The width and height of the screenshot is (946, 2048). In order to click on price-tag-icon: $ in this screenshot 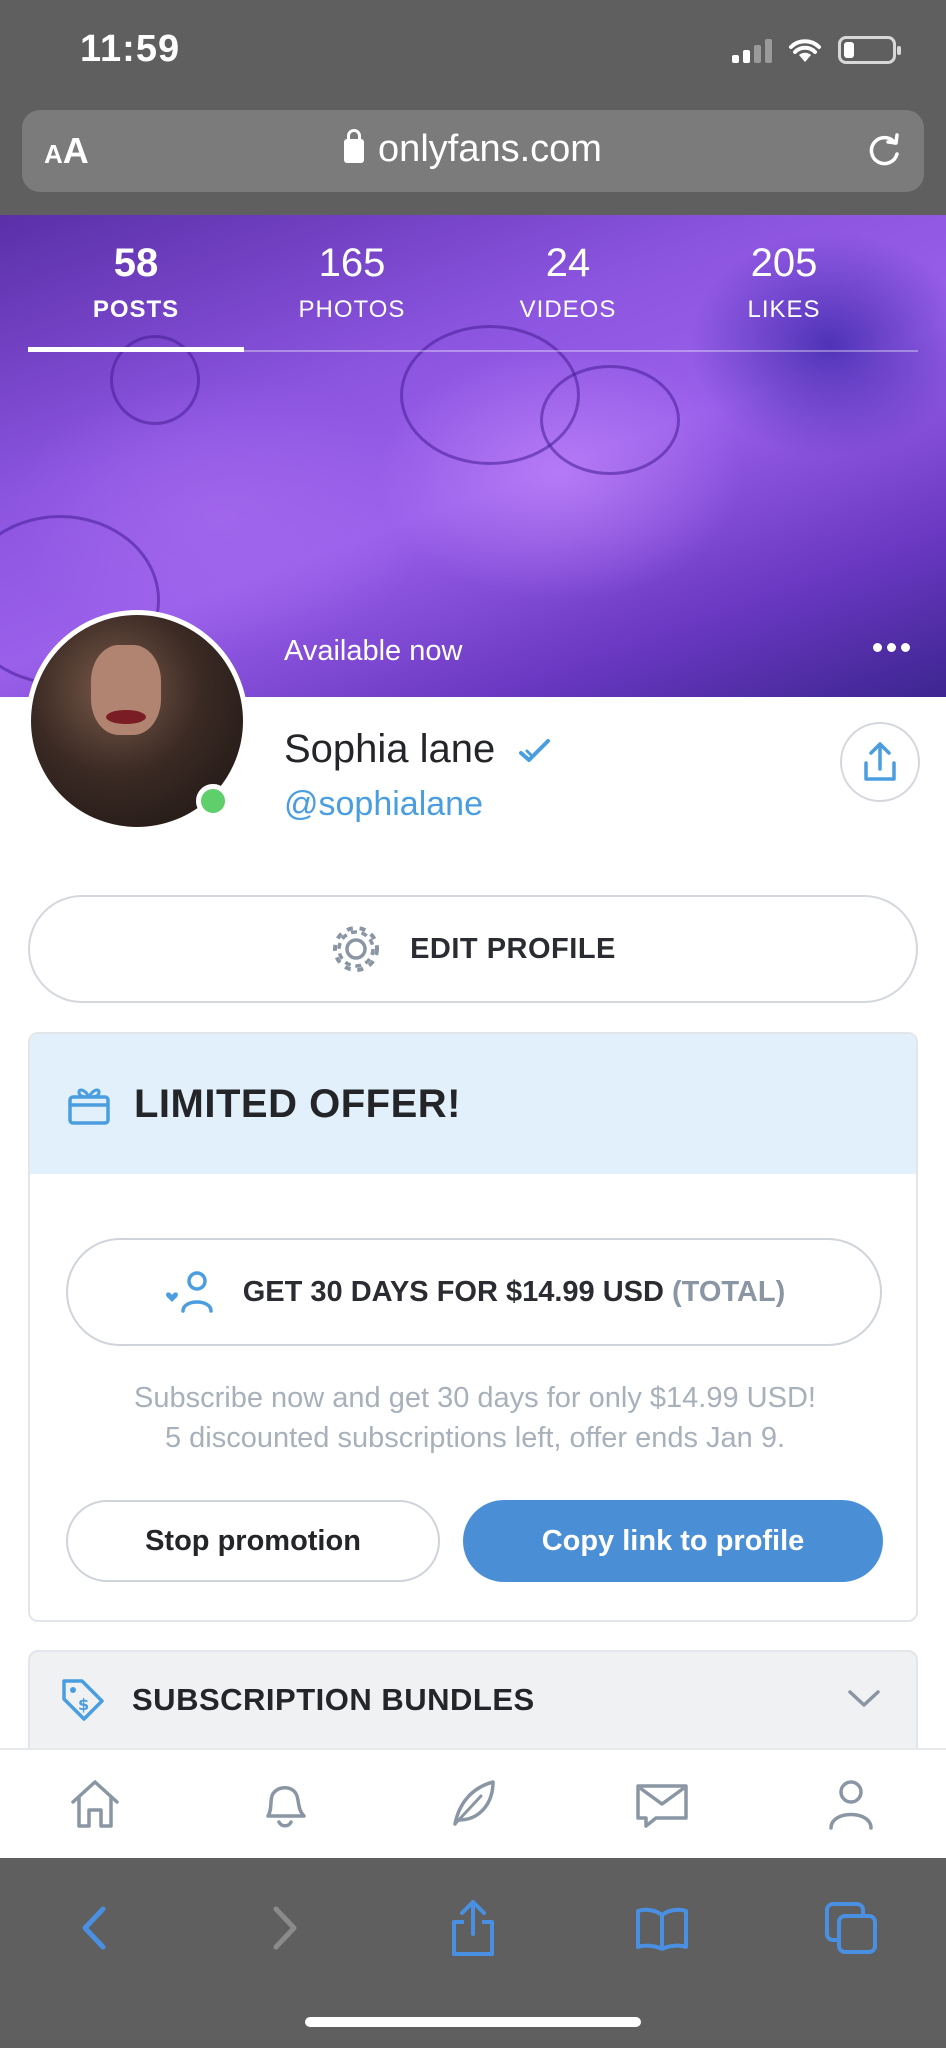, I will do `click(83, 1700)`.